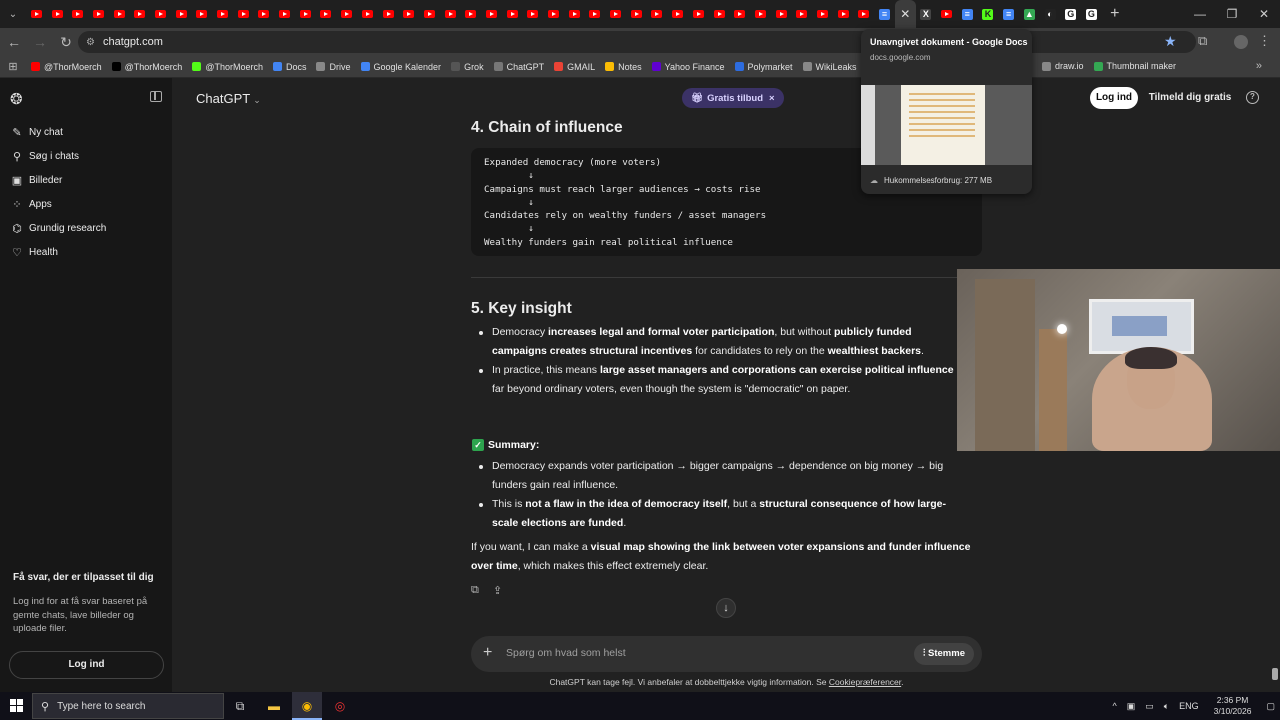 The width and height of the screenshot is (1280, 720). What do you see at coordinates (926, 14) in the screenshot?
I see `tab-x: X` at bounding box center [926, 14].